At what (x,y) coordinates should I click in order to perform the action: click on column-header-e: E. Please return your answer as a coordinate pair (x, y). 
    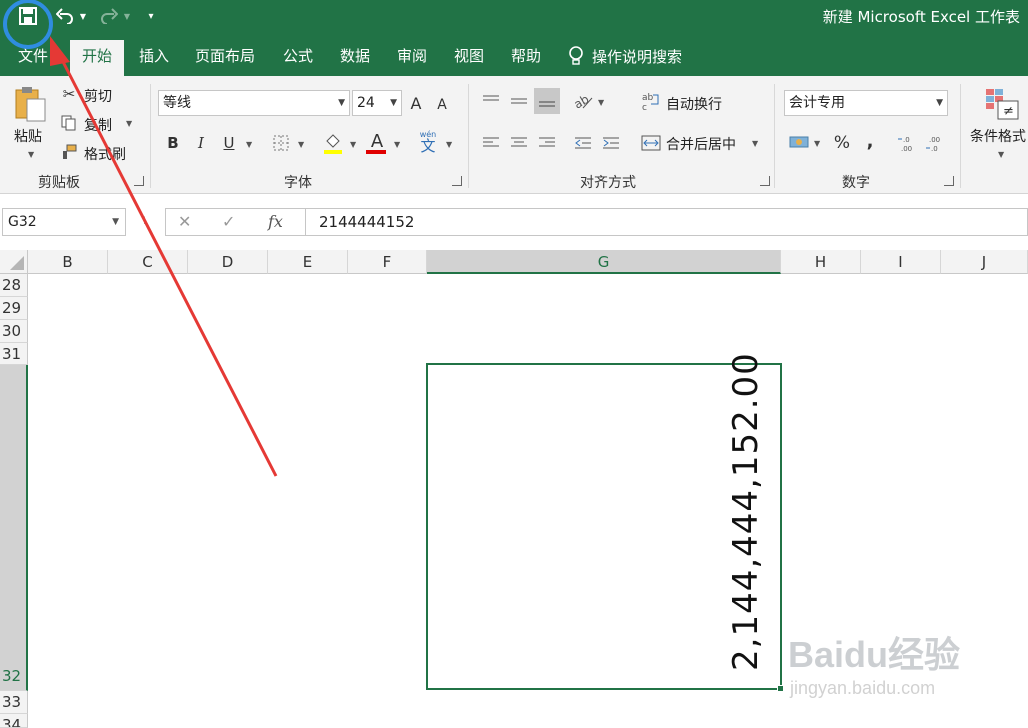
    Looking at the image, I should click on (308, 262).